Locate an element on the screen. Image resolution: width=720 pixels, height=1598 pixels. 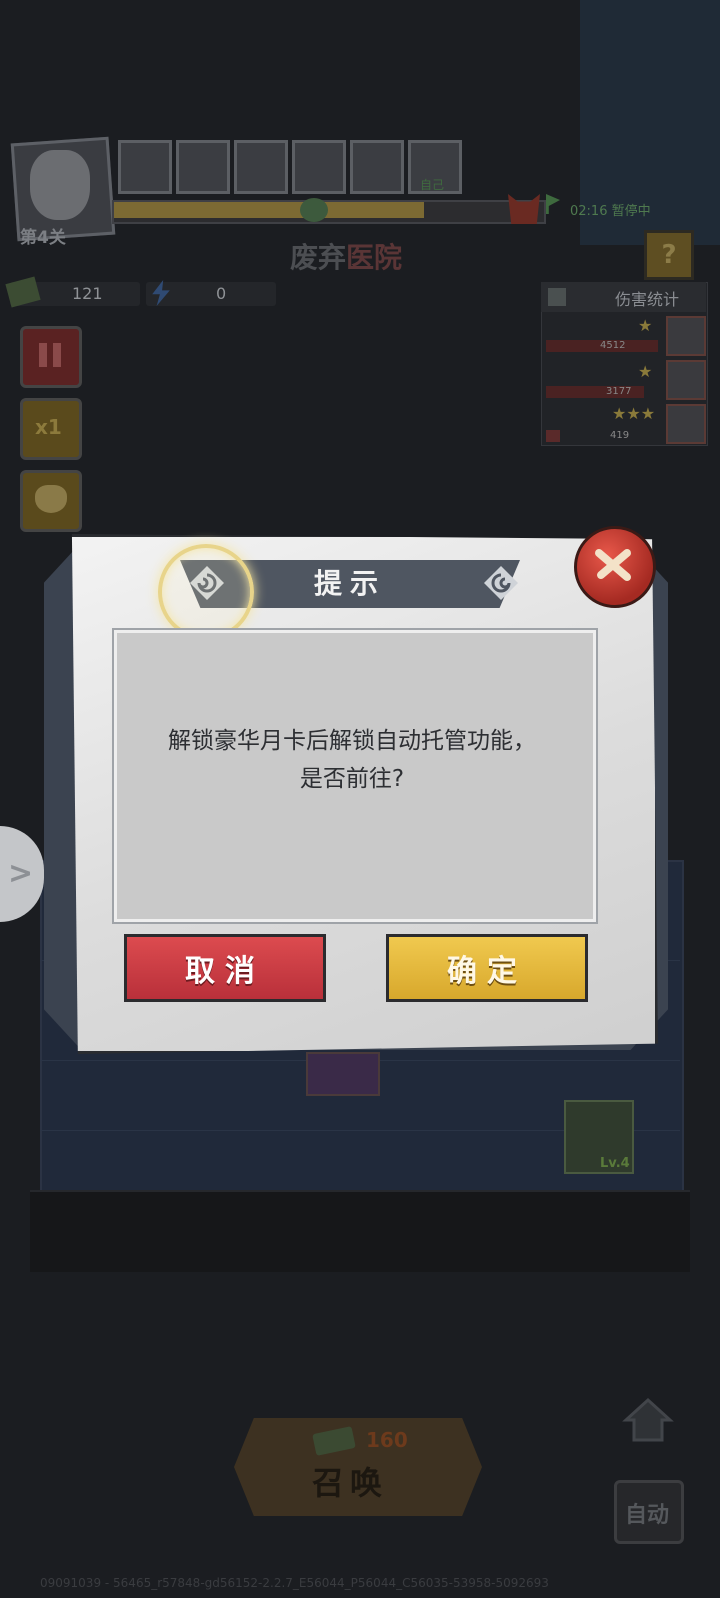
damage-value: 419 is located at coordinates (620, 435).